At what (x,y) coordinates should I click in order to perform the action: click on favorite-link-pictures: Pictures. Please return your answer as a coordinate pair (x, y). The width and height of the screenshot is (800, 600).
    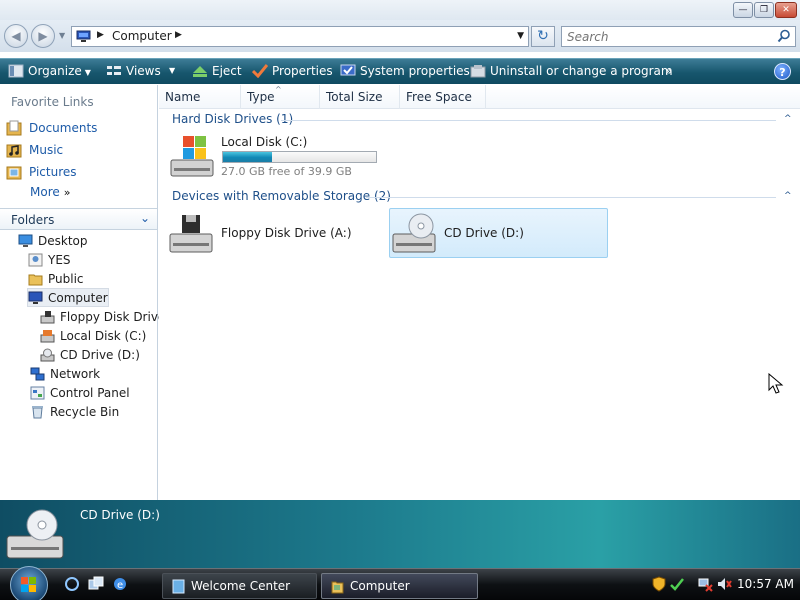
    Looking at the image, I should click on (81, 172).